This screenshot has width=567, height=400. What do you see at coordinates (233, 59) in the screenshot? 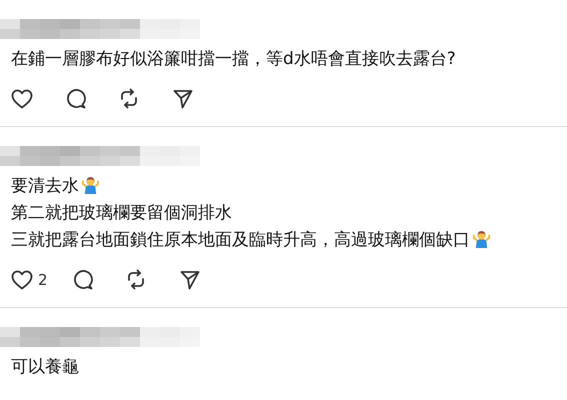
I see `comment-text: 在鋪一層膠布好似浴簾咁擋一擋，等d水唔會直接吹去露台?` at bounding box center [233, 59].